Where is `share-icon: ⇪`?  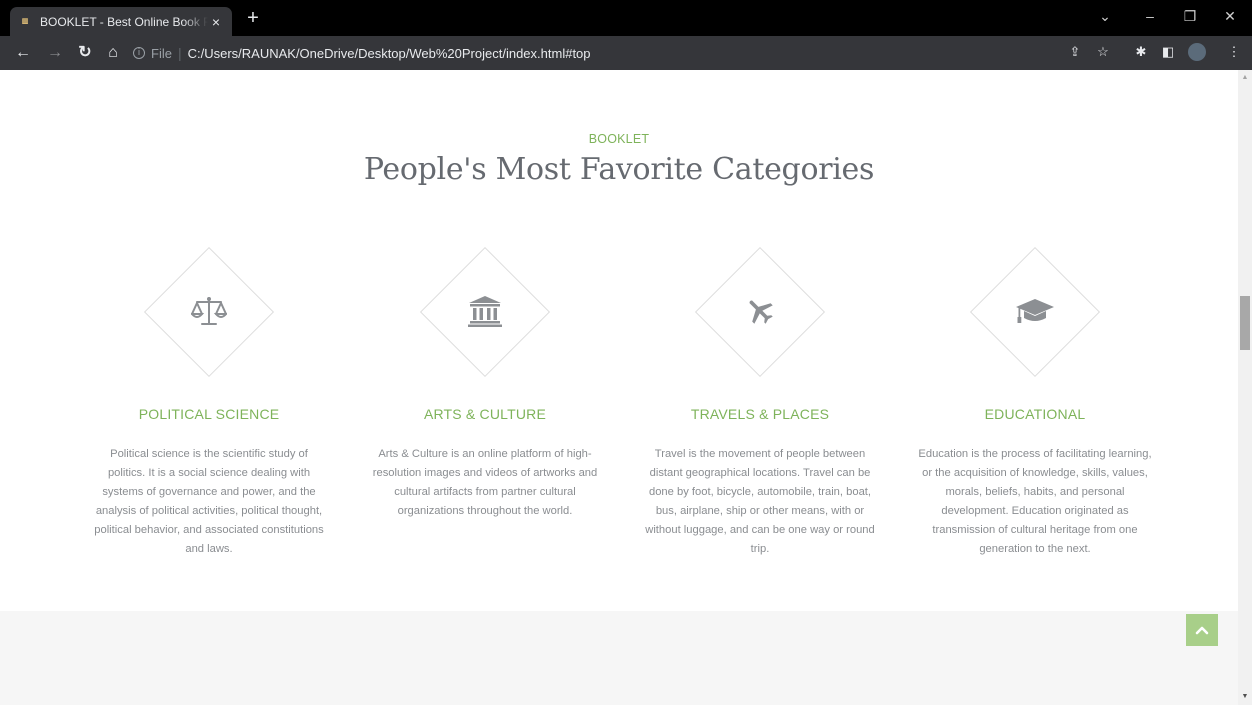 share-icon: ⇪ is located at coordinates (1075, 52).